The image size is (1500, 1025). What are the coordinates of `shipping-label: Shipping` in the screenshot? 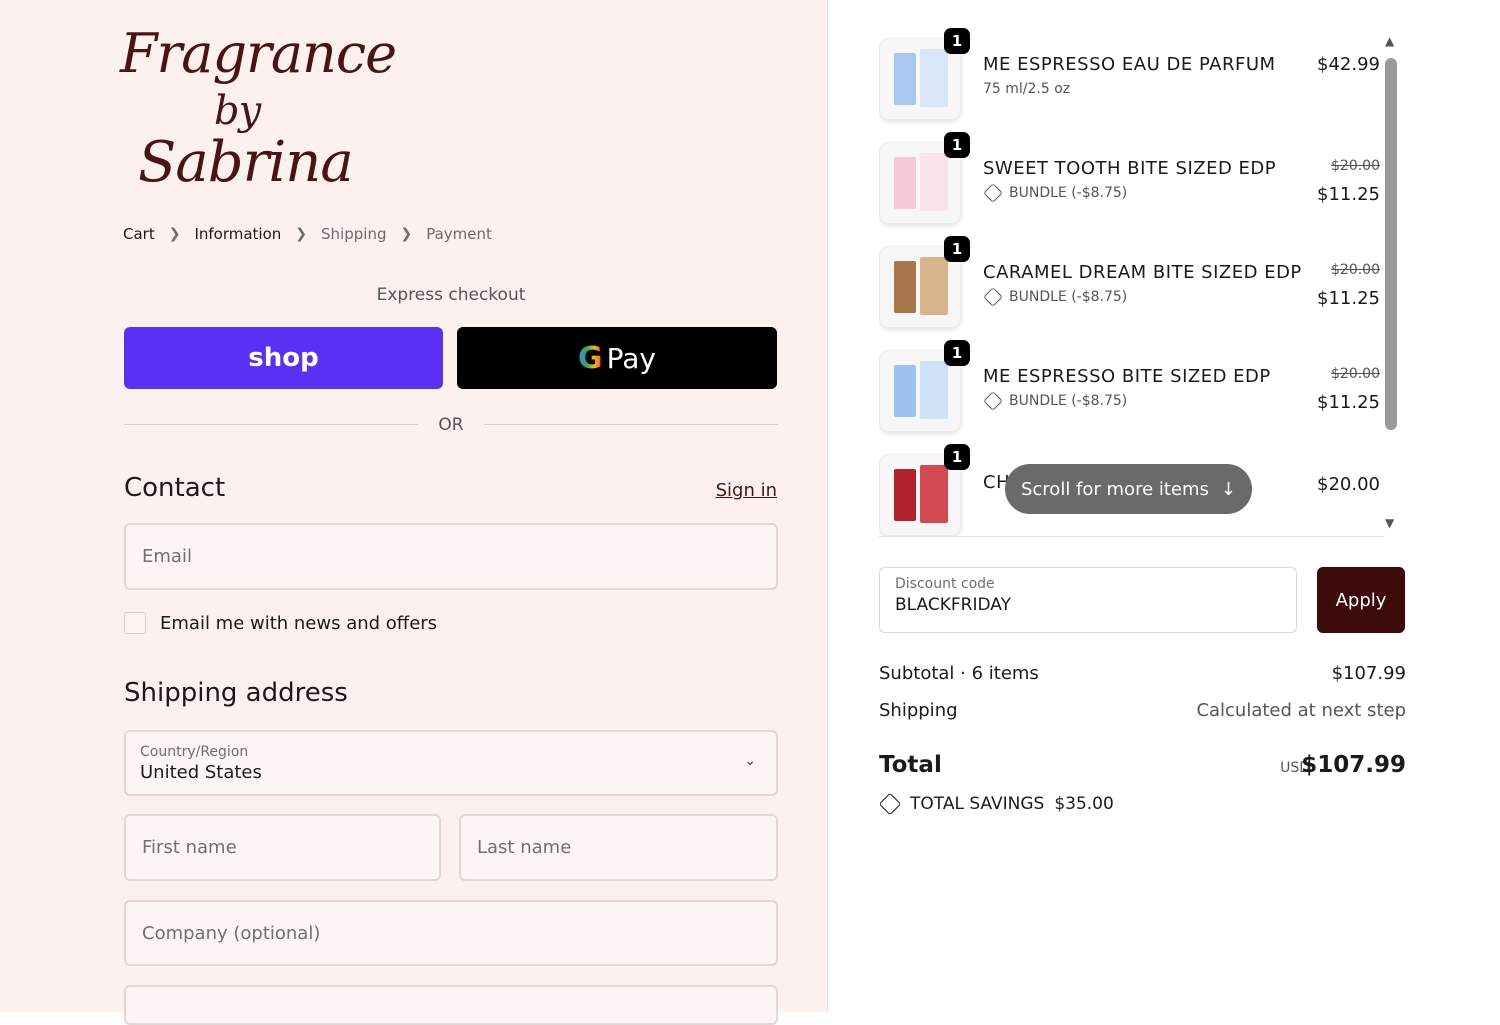 It's located at (918, 710).